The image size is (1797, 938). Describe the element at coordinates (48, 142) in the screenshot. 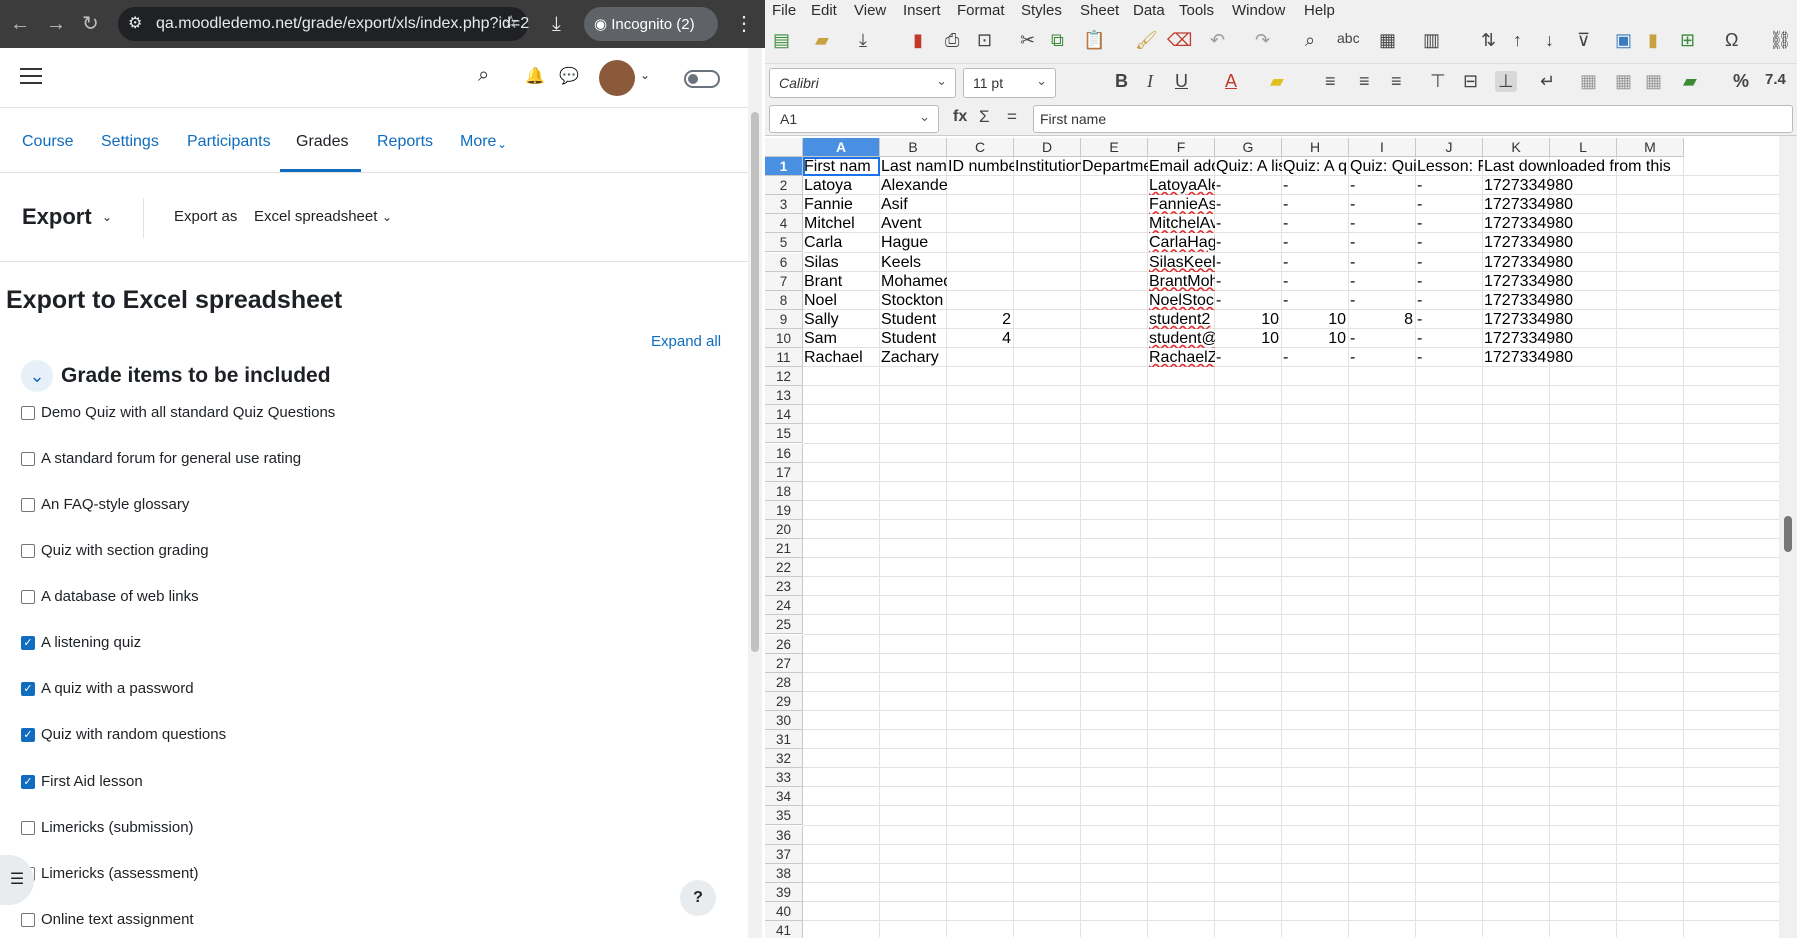

I see `tab-course: Course` at that location.